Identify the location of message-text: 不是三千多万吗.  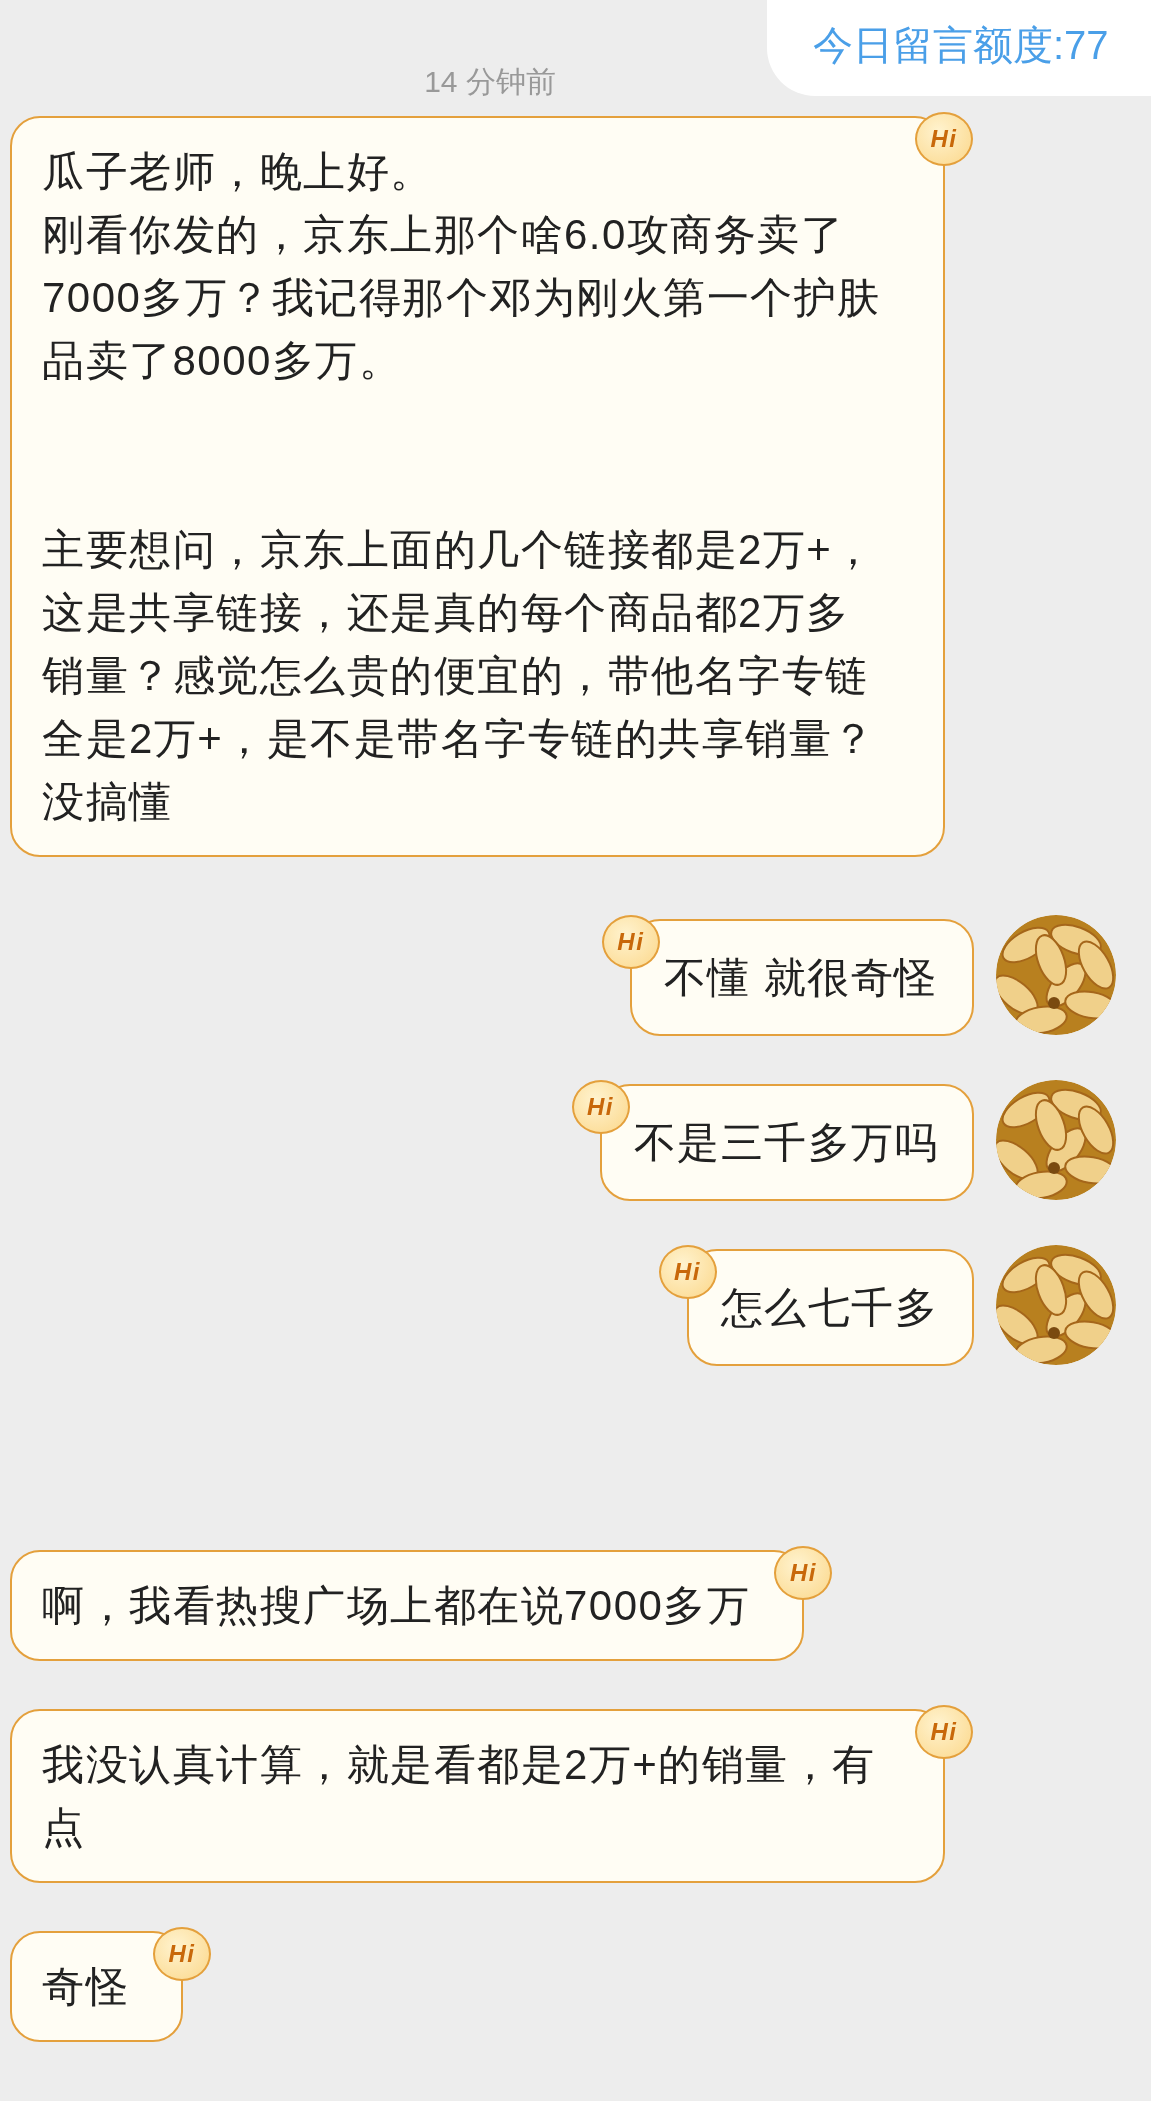
(785, 1143).